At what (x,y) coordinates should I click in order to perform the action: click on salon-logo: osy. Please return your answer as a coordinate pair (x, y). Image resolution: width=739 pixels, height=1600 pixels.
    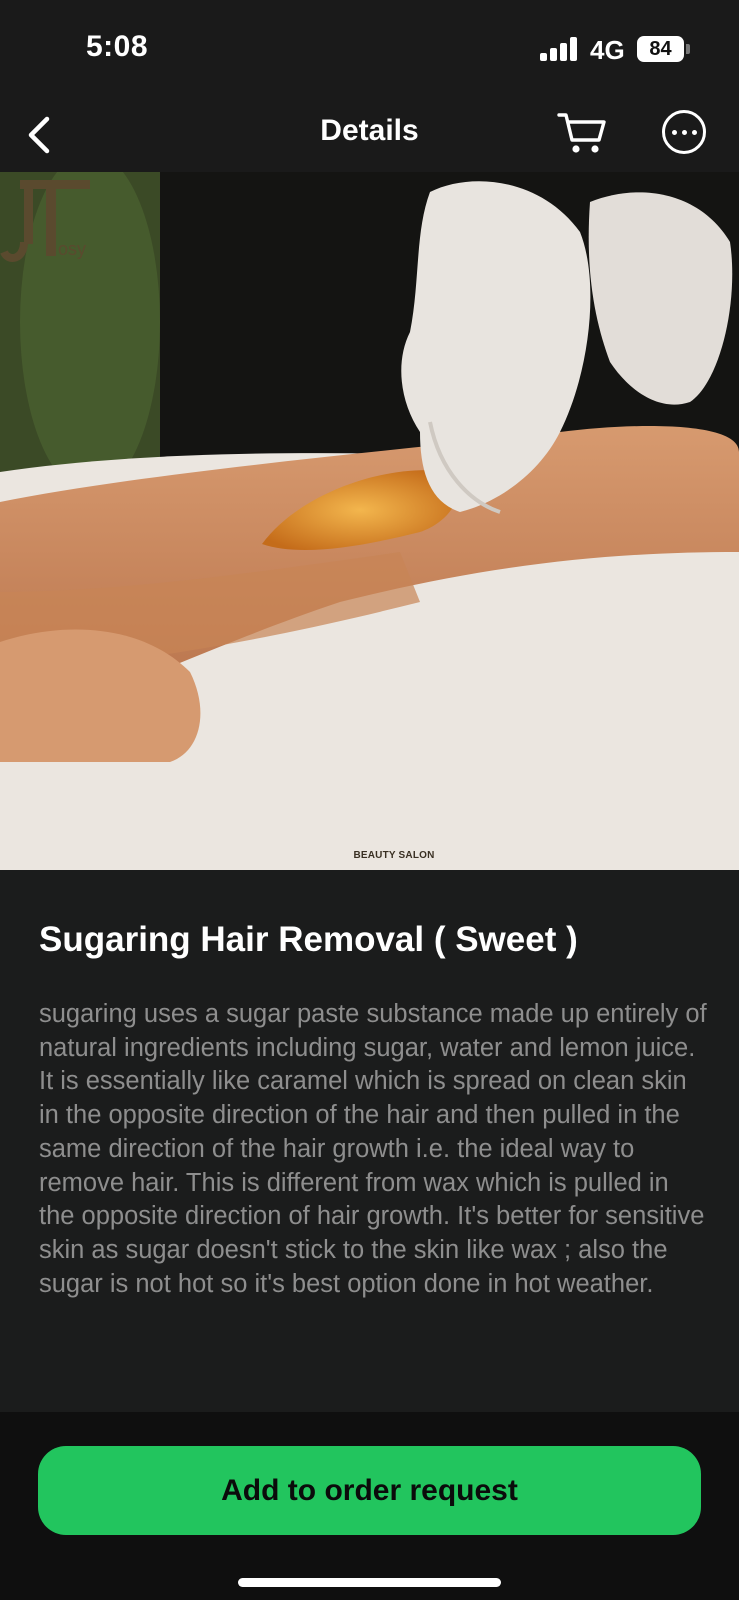
    Looking at the image, I should click on (45, 221).